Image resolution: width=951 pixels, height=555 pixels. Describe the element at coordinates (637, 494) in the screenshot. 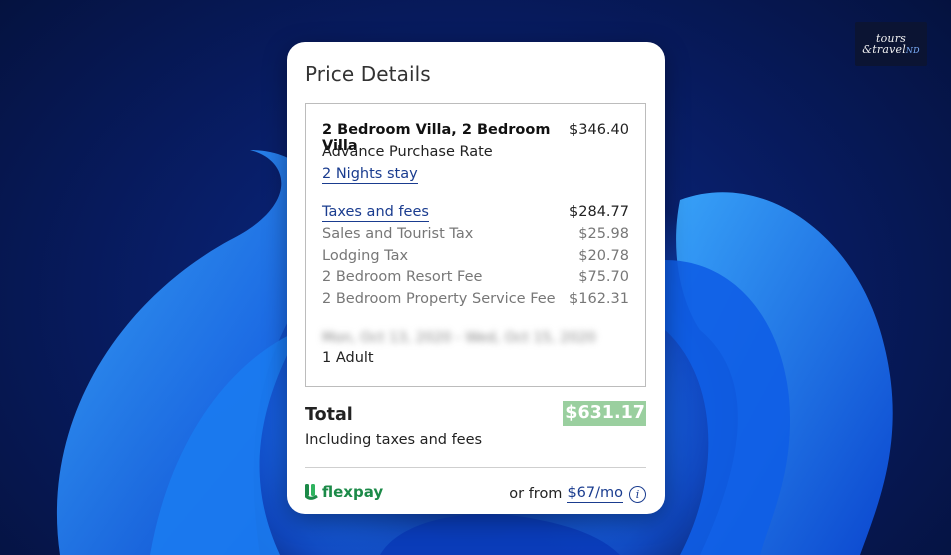

I see `info-icon: i` at that location.